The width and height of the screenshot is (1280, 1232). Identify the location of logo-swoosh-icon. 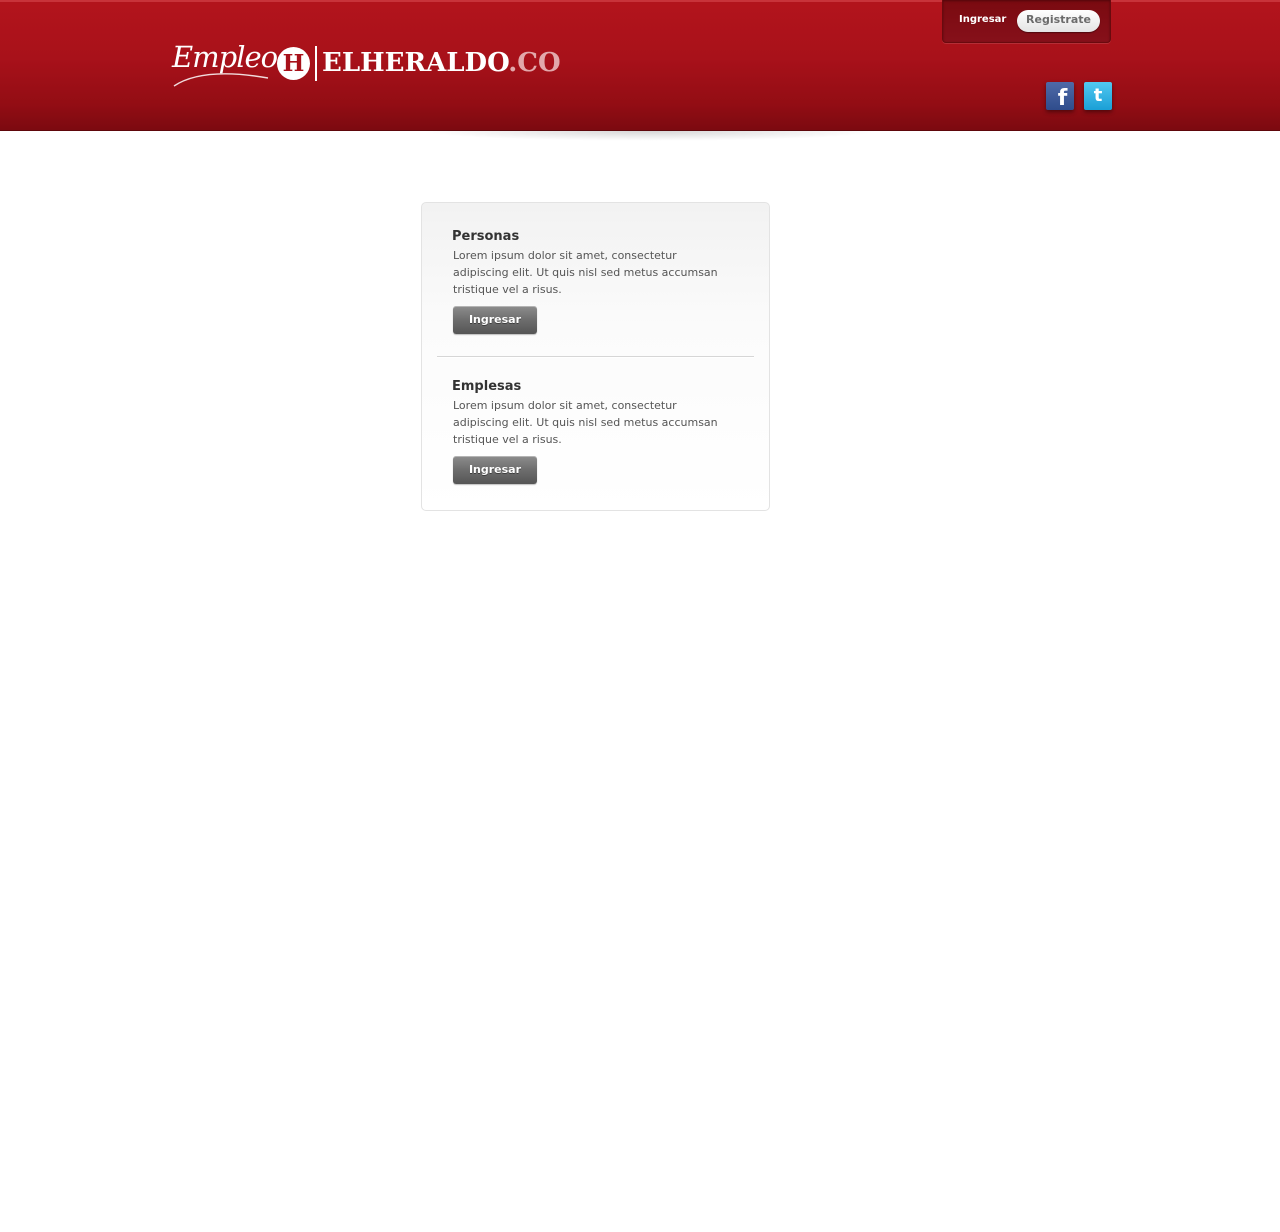
(221, 80).